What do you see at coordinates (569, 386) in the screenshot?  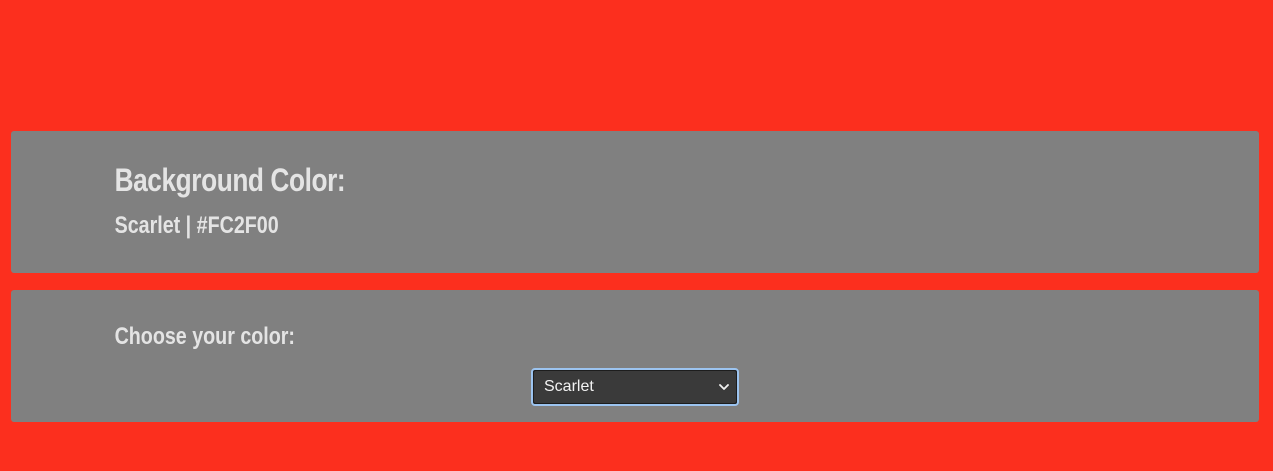 I see `color-select-value: Scarlet` at bounding box center [569, 386].